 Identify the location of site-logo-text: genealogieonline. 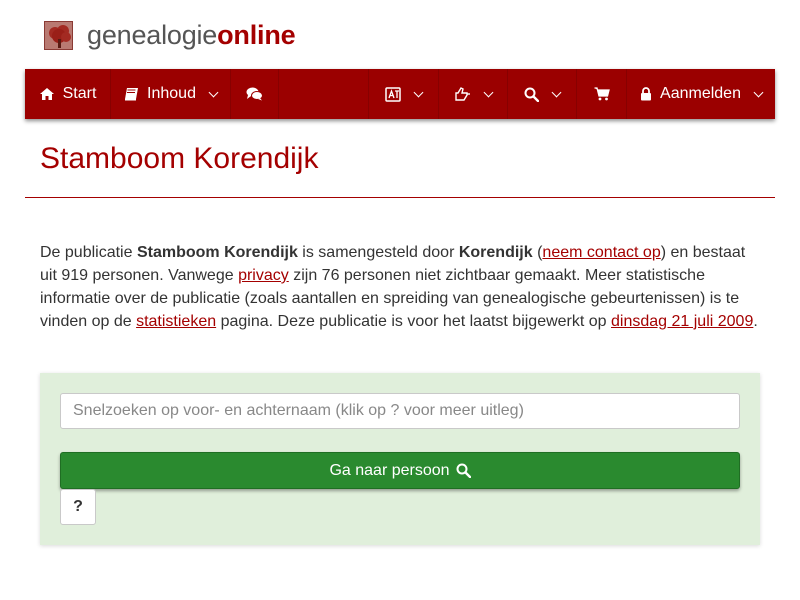
(191, 35).